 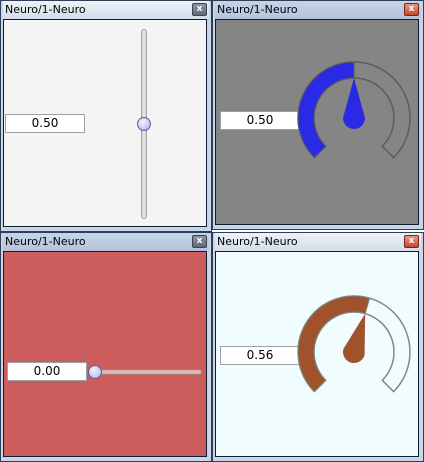 I want to click on value-field: 0.00, so click(x=47, y=371).